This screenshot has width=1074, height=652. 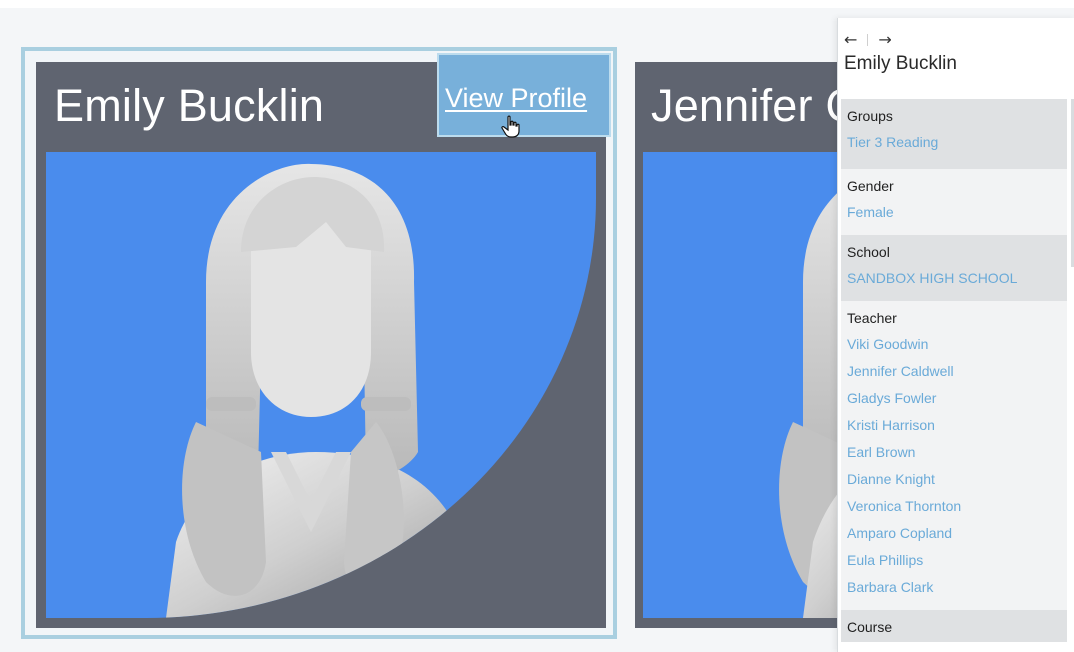 I want to click on section-heading: Teacher, so click(x=872, y=318).